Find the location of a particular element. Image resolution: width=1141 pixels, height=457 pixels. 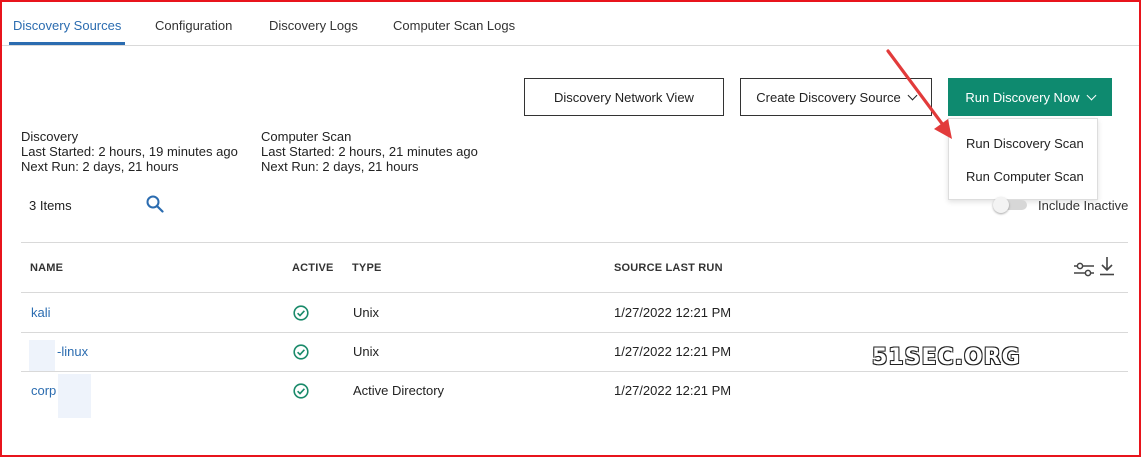

sliders-icon is located at coordinates (1084, 269).